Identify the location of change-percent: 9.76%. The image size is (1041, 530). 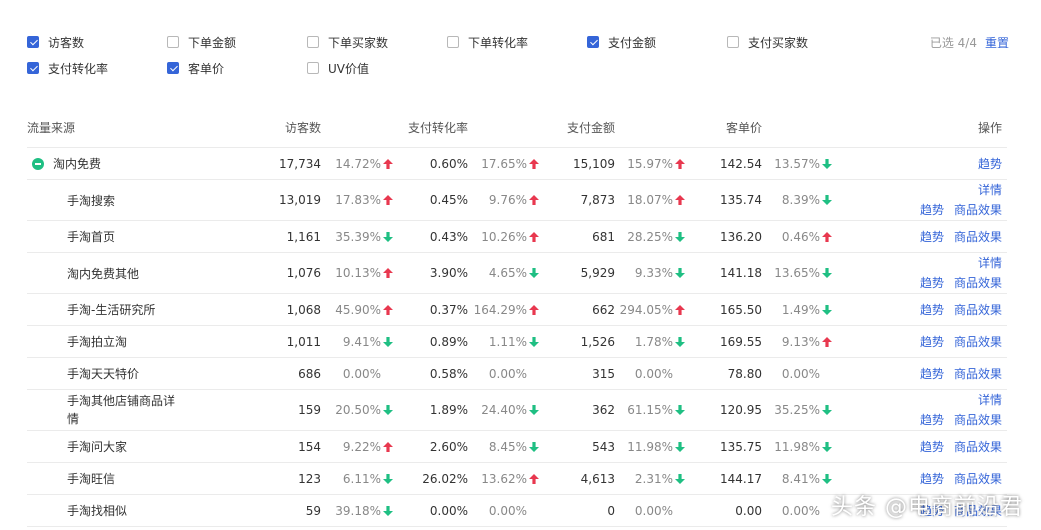
(507, 200).